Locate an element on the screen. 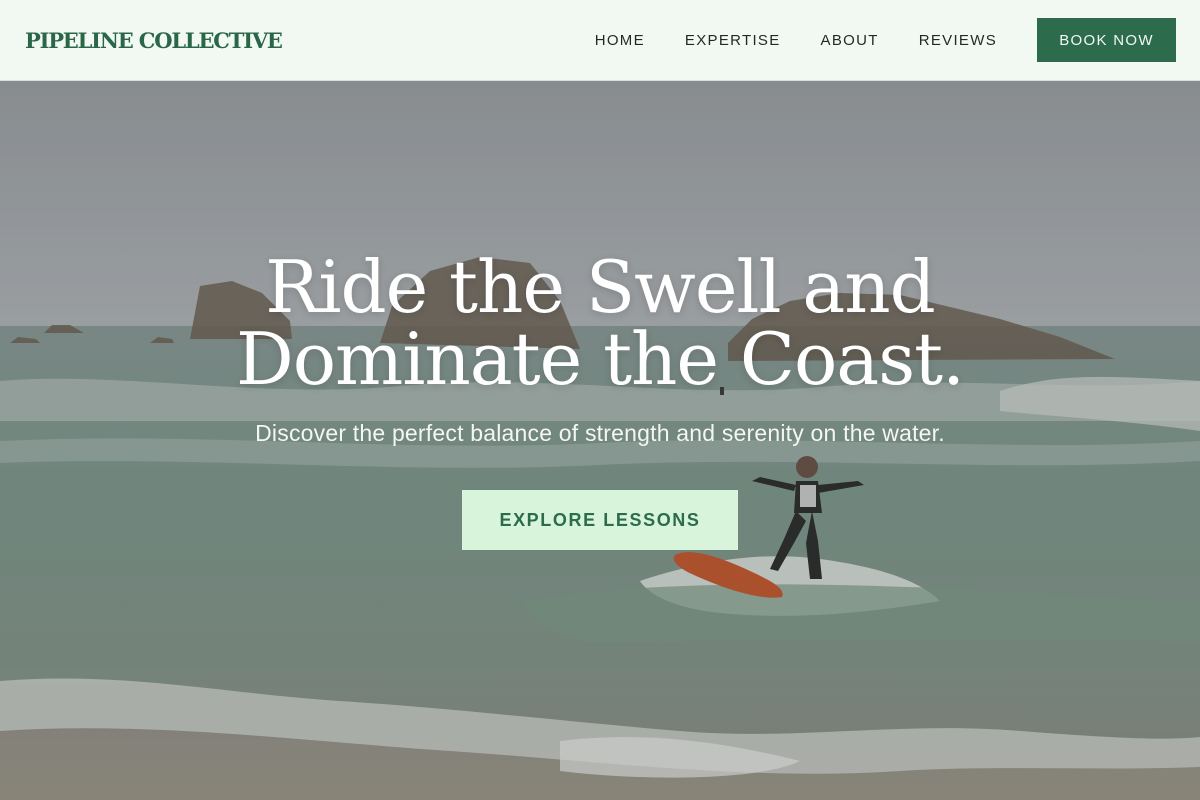  brand-logo: PIPELINE COLLECTIVE is located at coordinates (154, 40).